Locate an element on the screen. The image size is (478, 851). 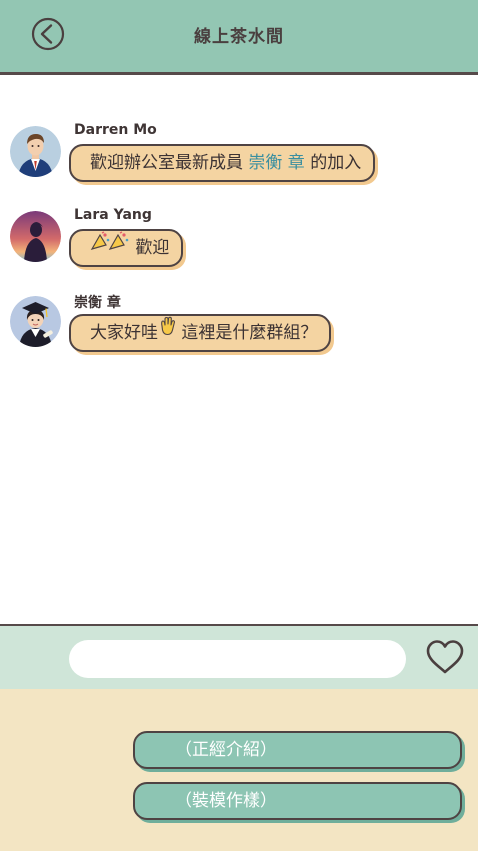
message-text: 大家好哇 is located at coordinates (124, 333).